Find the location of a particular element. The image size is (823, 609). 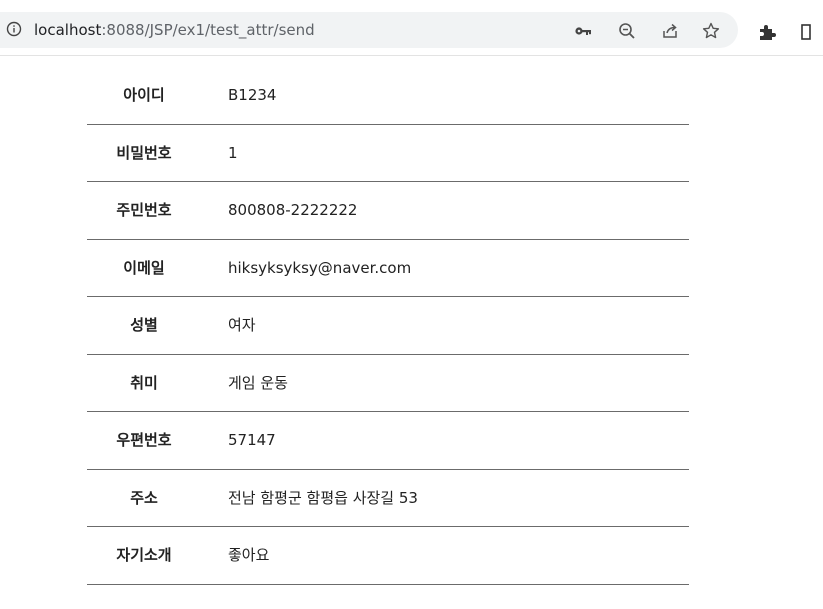

extensions-icon is located at coordinates (767, 32).